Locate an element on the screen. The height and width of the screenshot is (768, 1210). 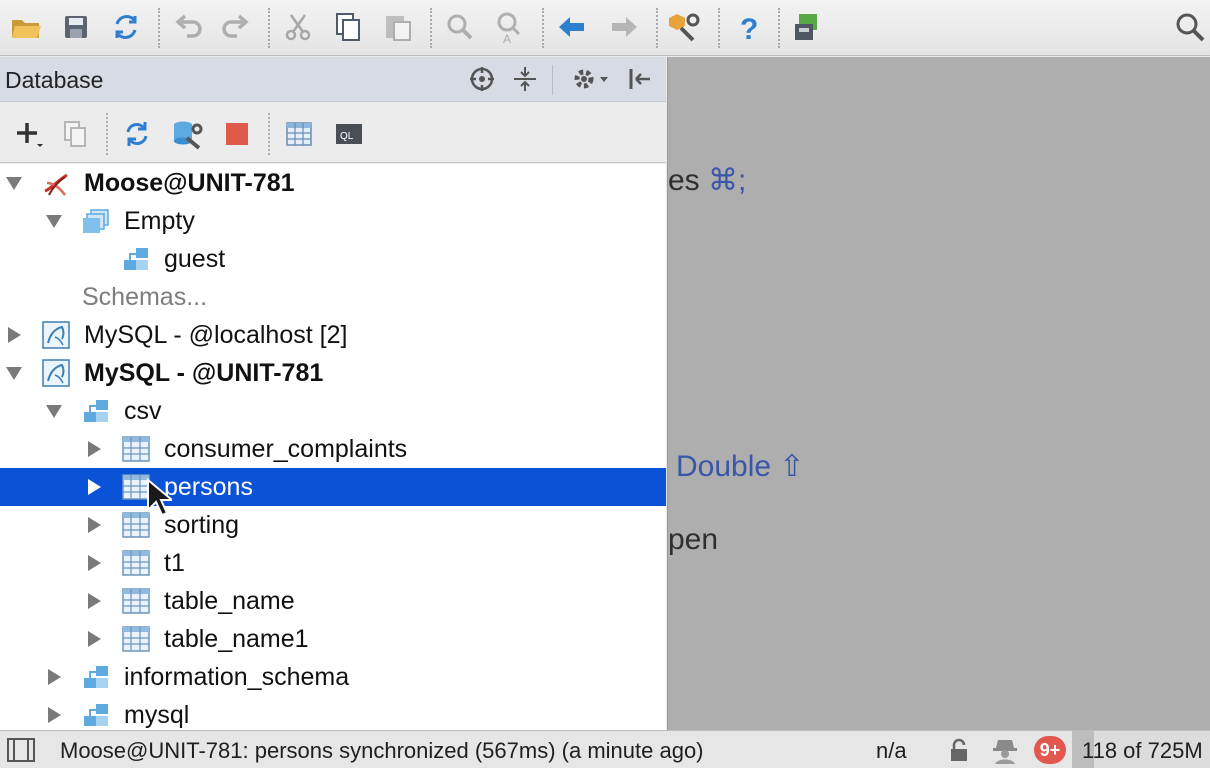
mouse-pointer-icon is located at coordinates (159, 497).